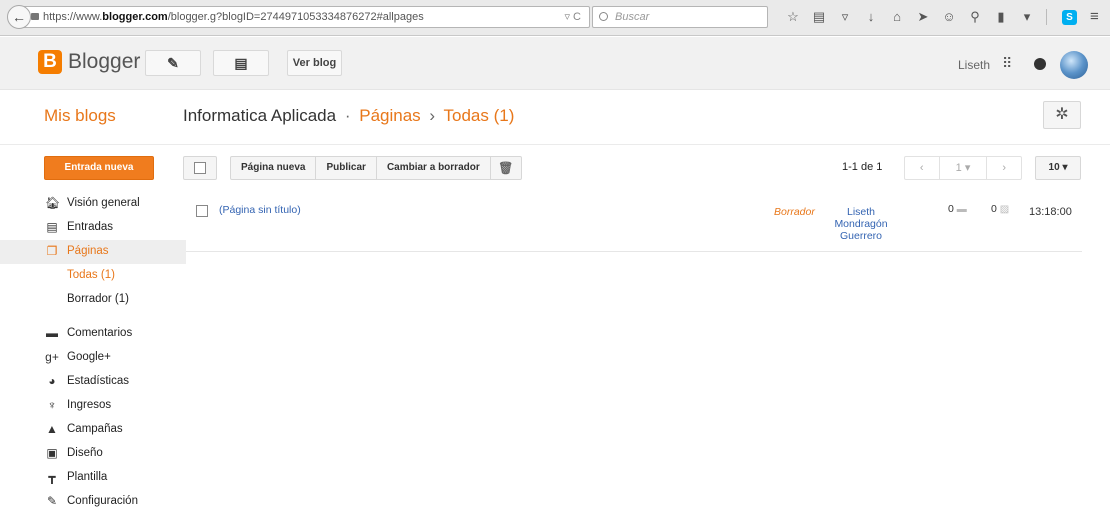 The height and width of the screenshot is (523, 1110). I want to click on google-plus-icon: g+, so click(52, 357).